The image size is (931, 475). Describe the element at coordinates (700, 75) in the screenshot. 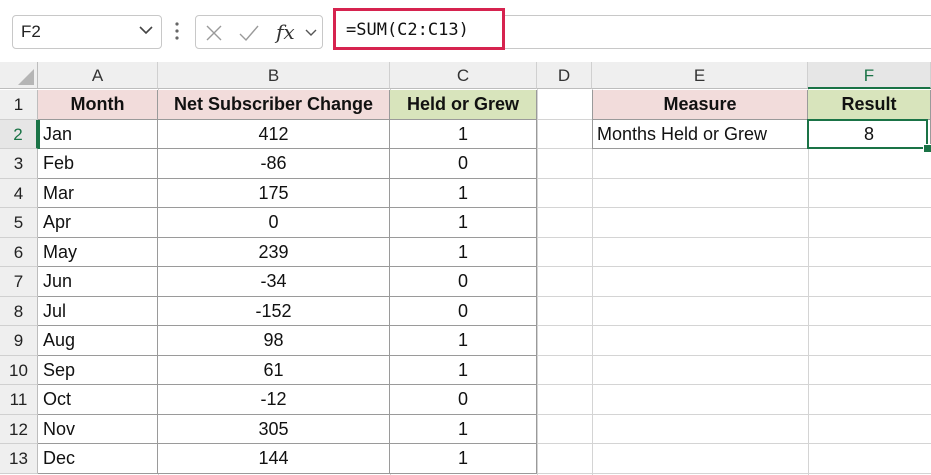

I see `column-header-e: E` at that location.